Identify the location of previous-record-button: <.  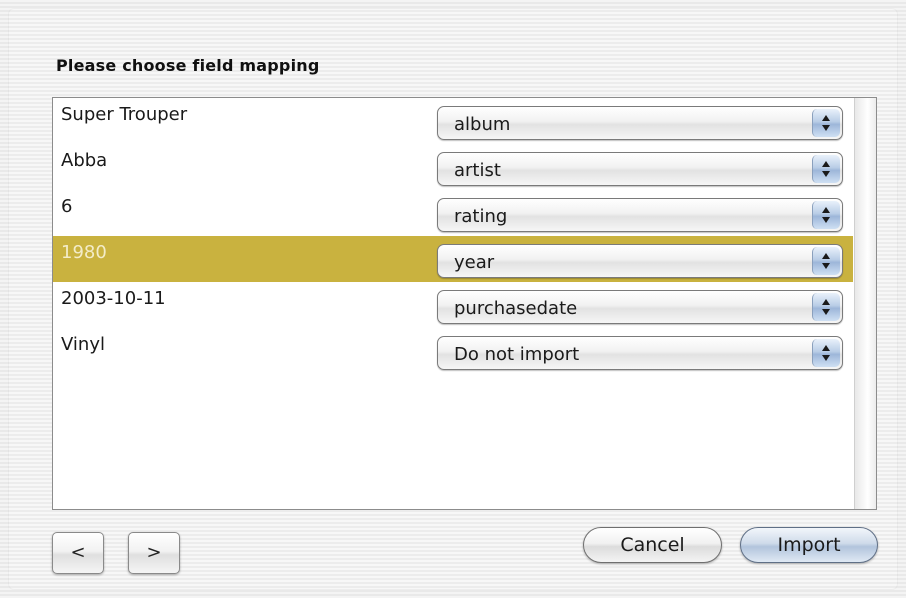
(78, 553).